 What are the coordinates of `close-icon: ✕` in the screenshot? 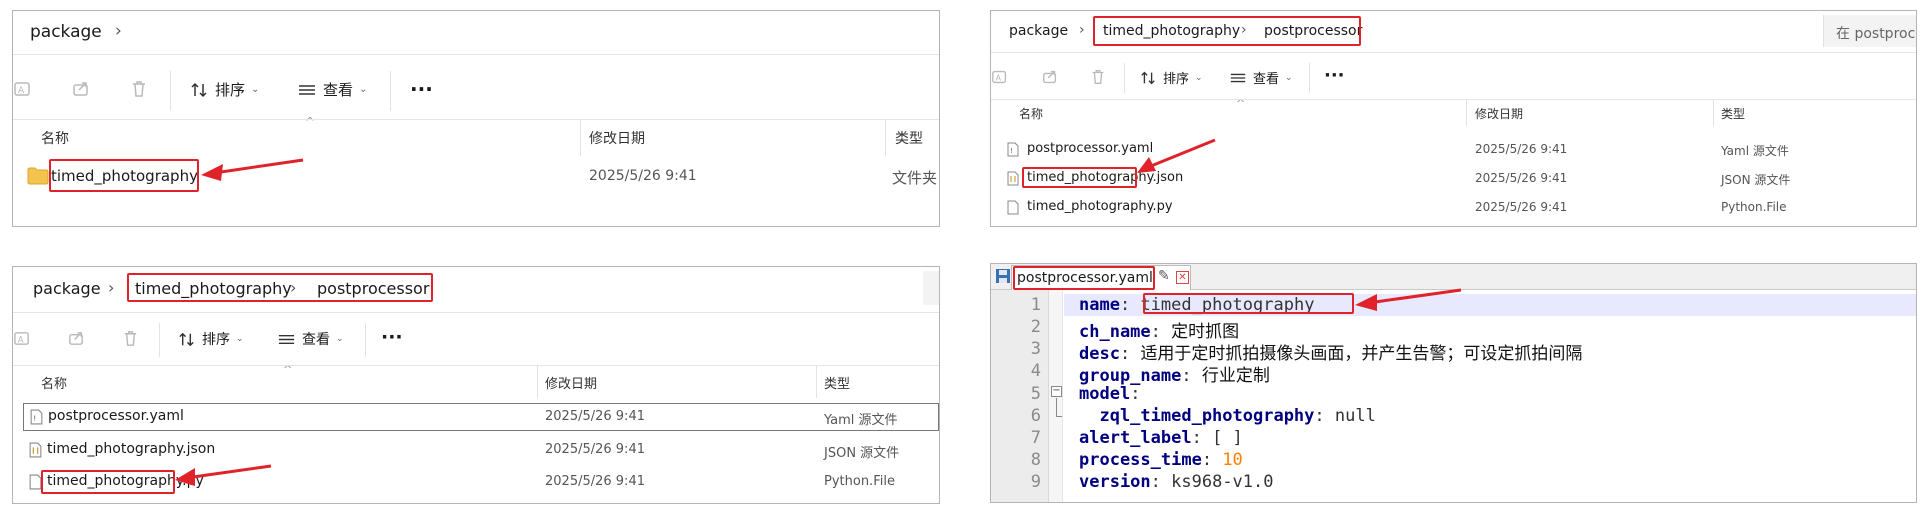 It's located at (1182, 277).